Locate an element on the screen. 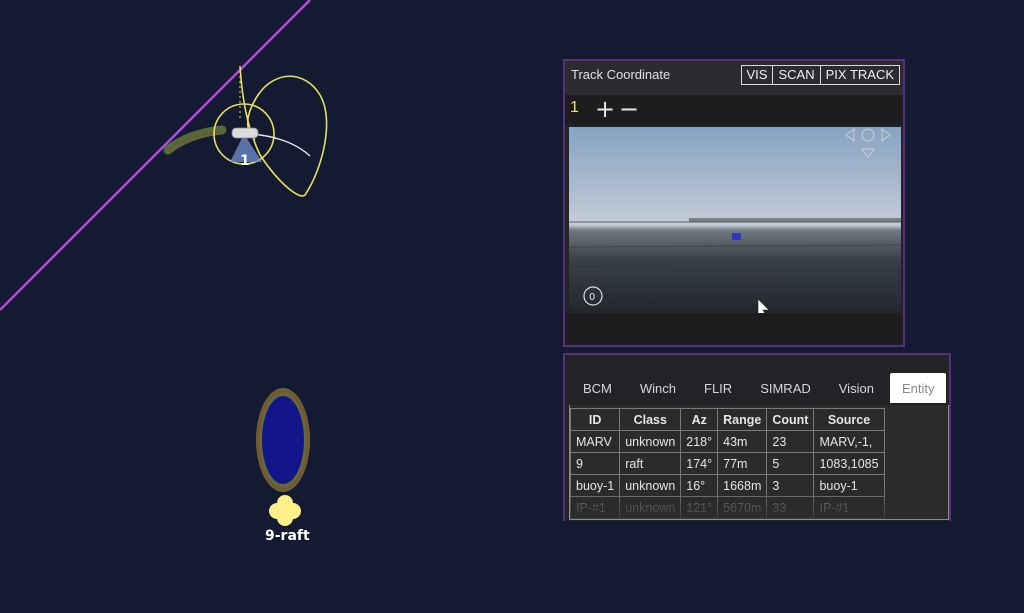  cell-source: MARV,-1, is located at coordinates (849, 441).